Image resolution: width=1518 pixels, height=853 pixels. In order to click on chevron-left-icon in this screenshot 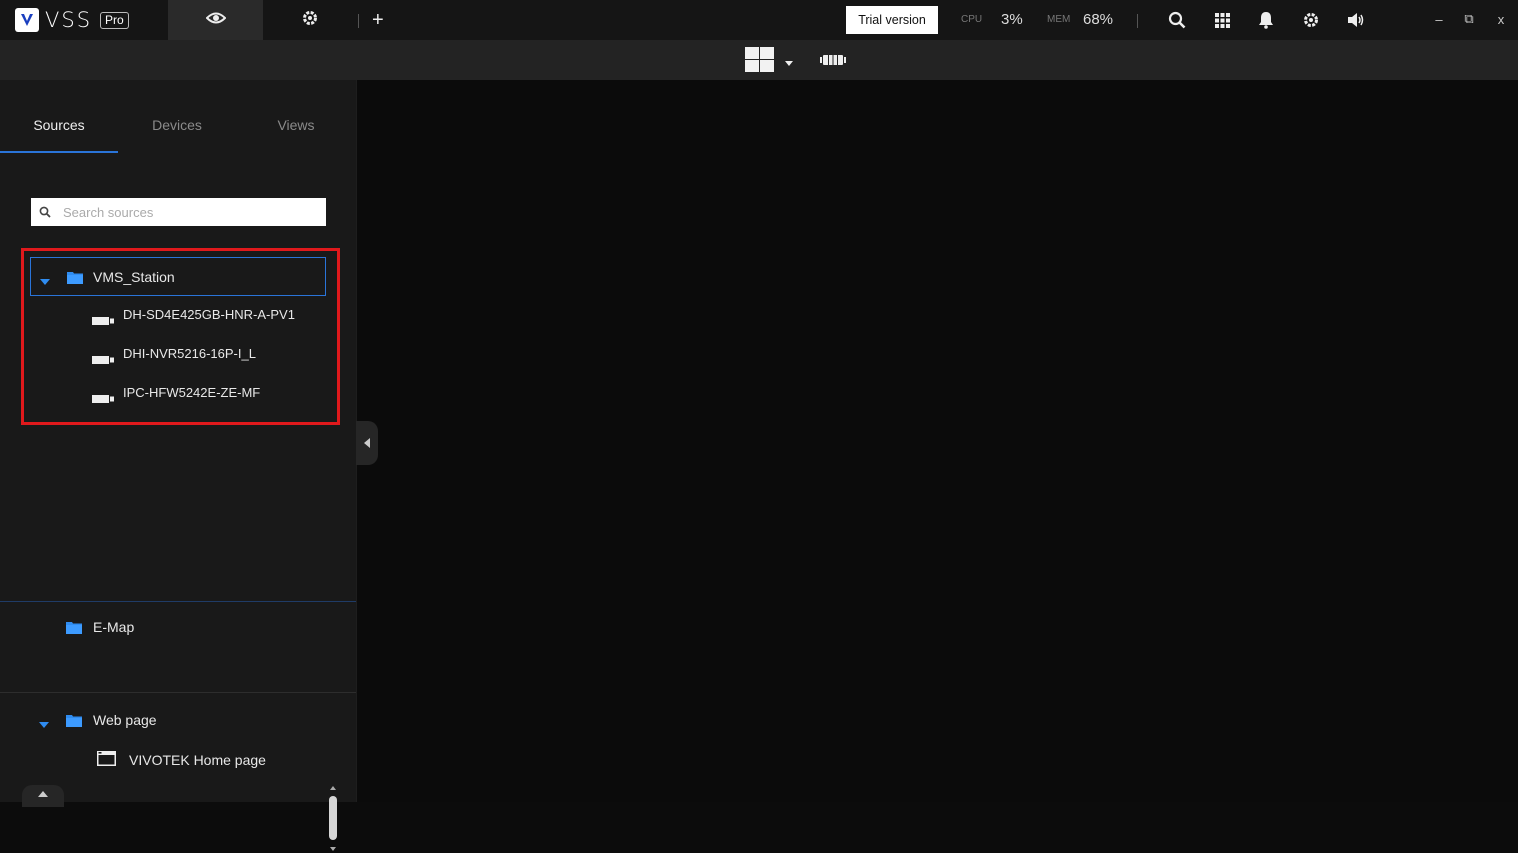, I will do `click(367, 443)`.